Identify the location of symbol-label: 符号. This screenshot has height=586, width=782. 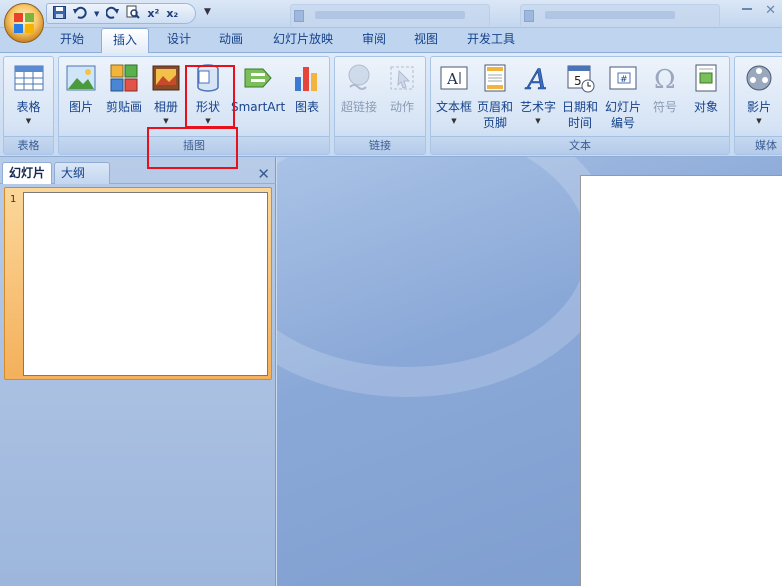
(664, 107).